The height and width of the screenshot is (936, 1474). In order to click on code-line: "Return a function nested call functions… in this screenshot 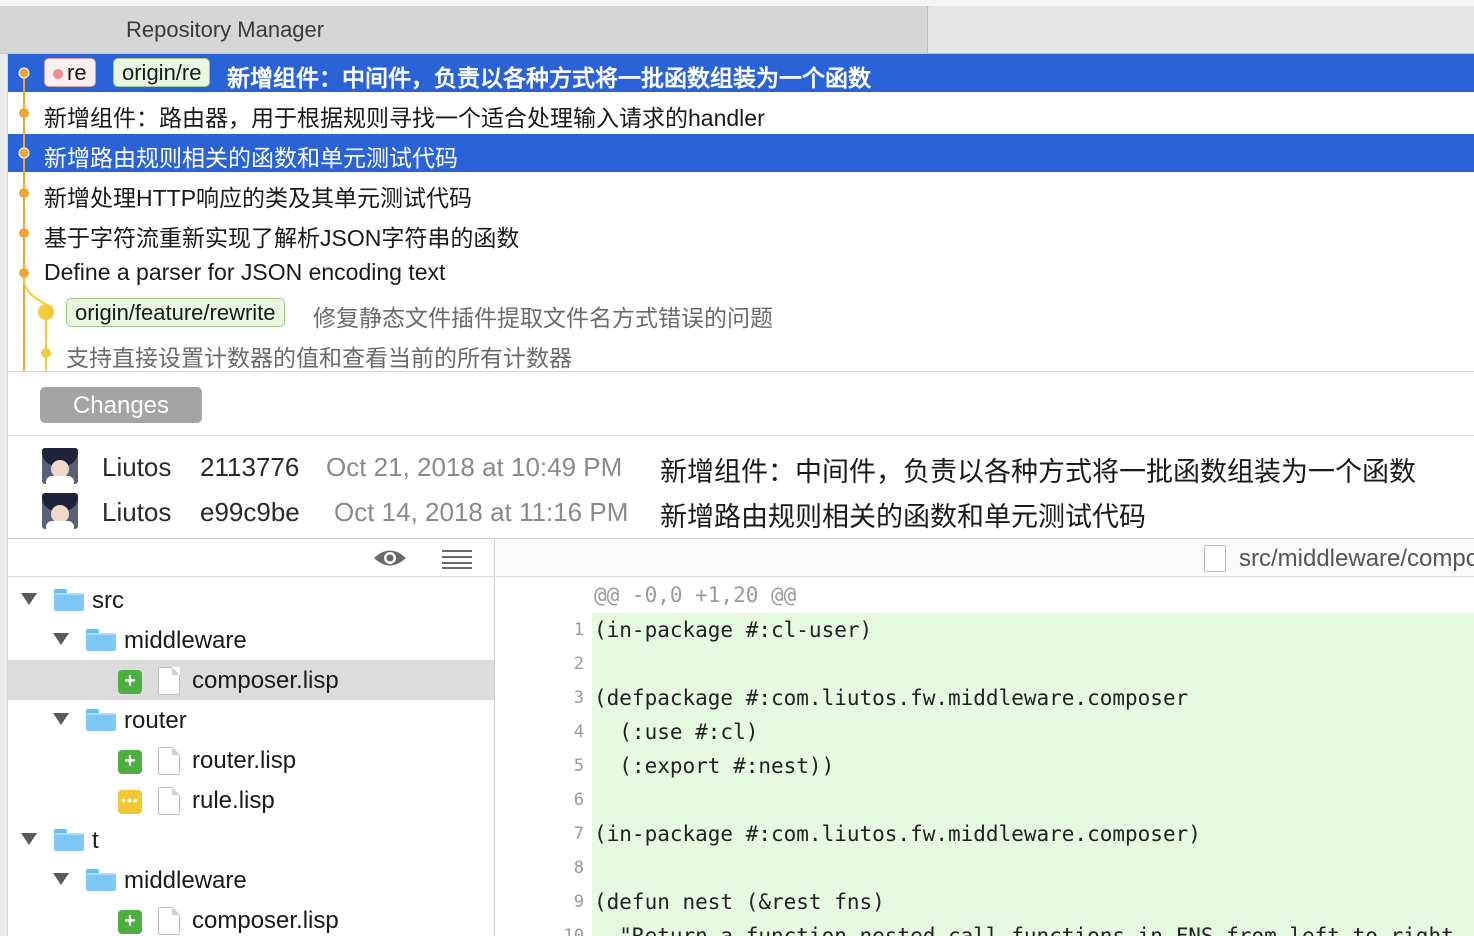, I will do `click(1033, 927)`.